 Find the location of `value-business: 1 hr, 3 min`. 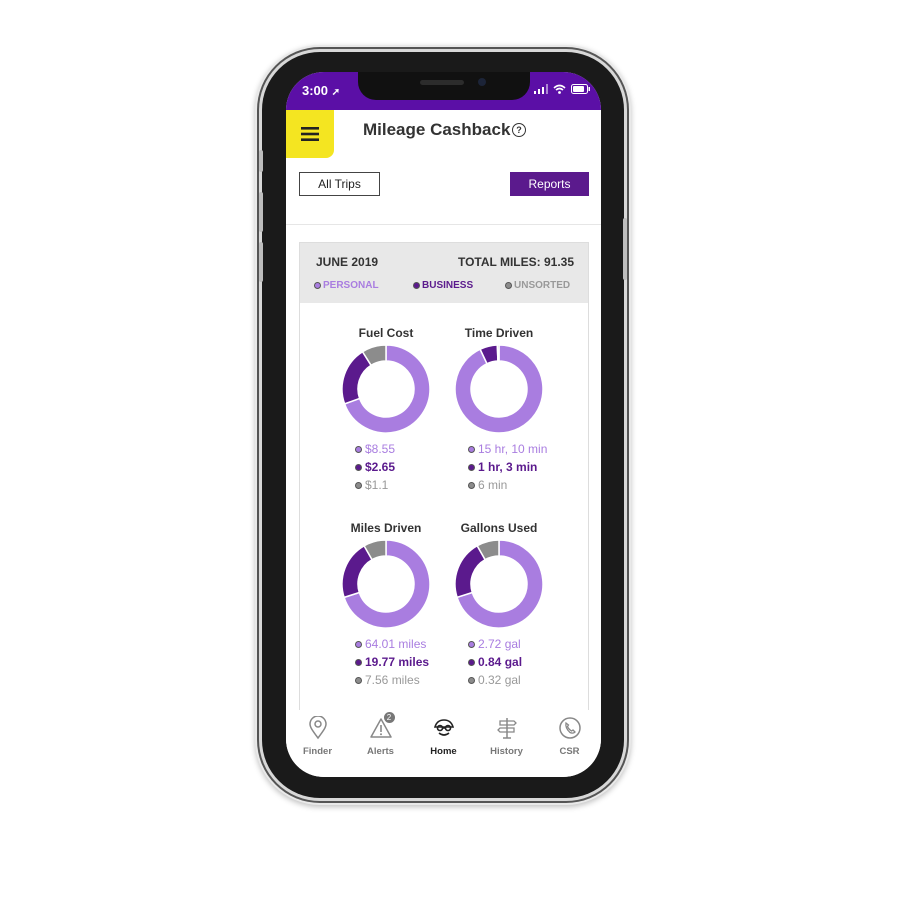

value-business: 1 hr, 3 min is located at coordinates (511, 467).